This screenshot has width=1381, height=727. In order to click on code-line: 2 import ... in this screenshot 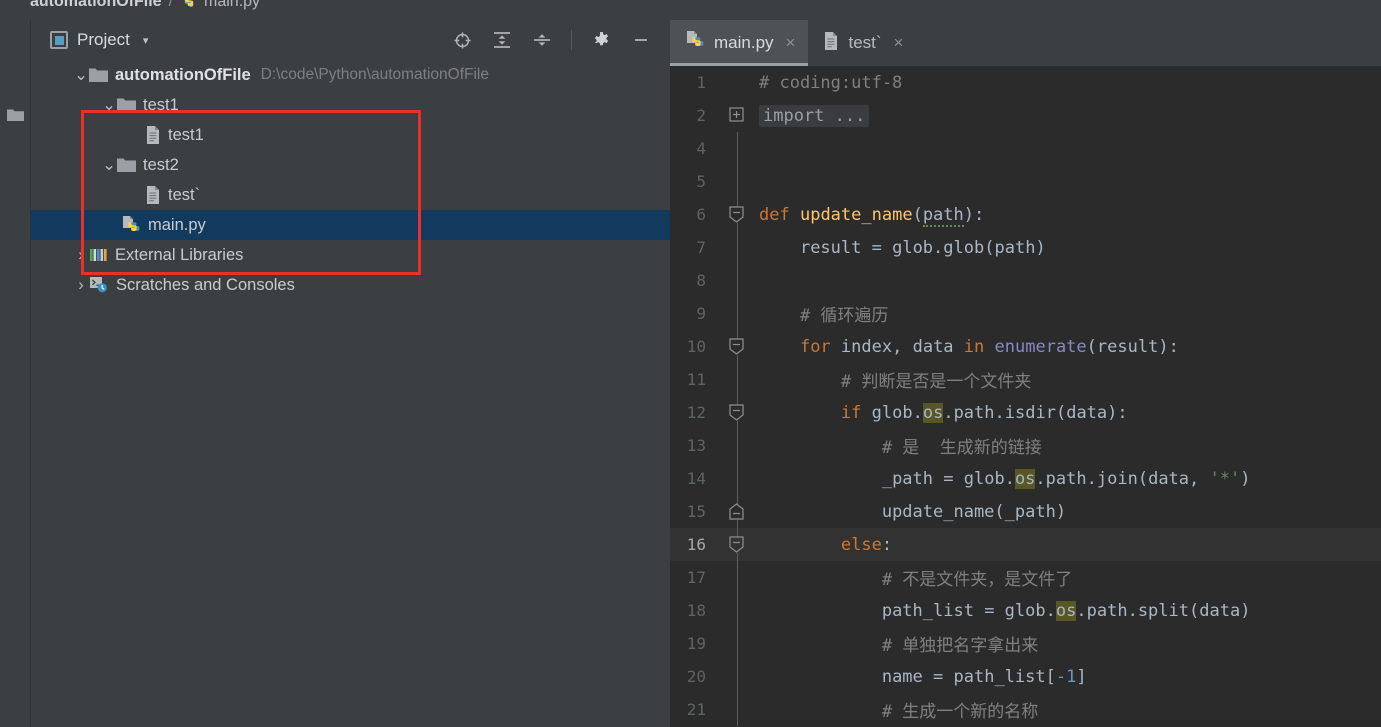, I will do `click(1025, 115)`.